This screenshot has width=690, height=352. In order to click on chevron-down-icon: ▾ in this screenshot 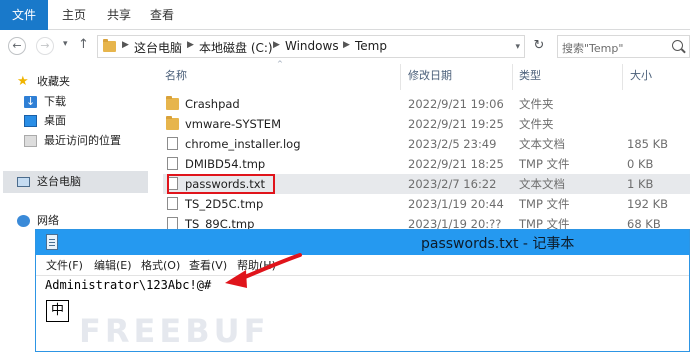, I will do `click(517, 47)`.